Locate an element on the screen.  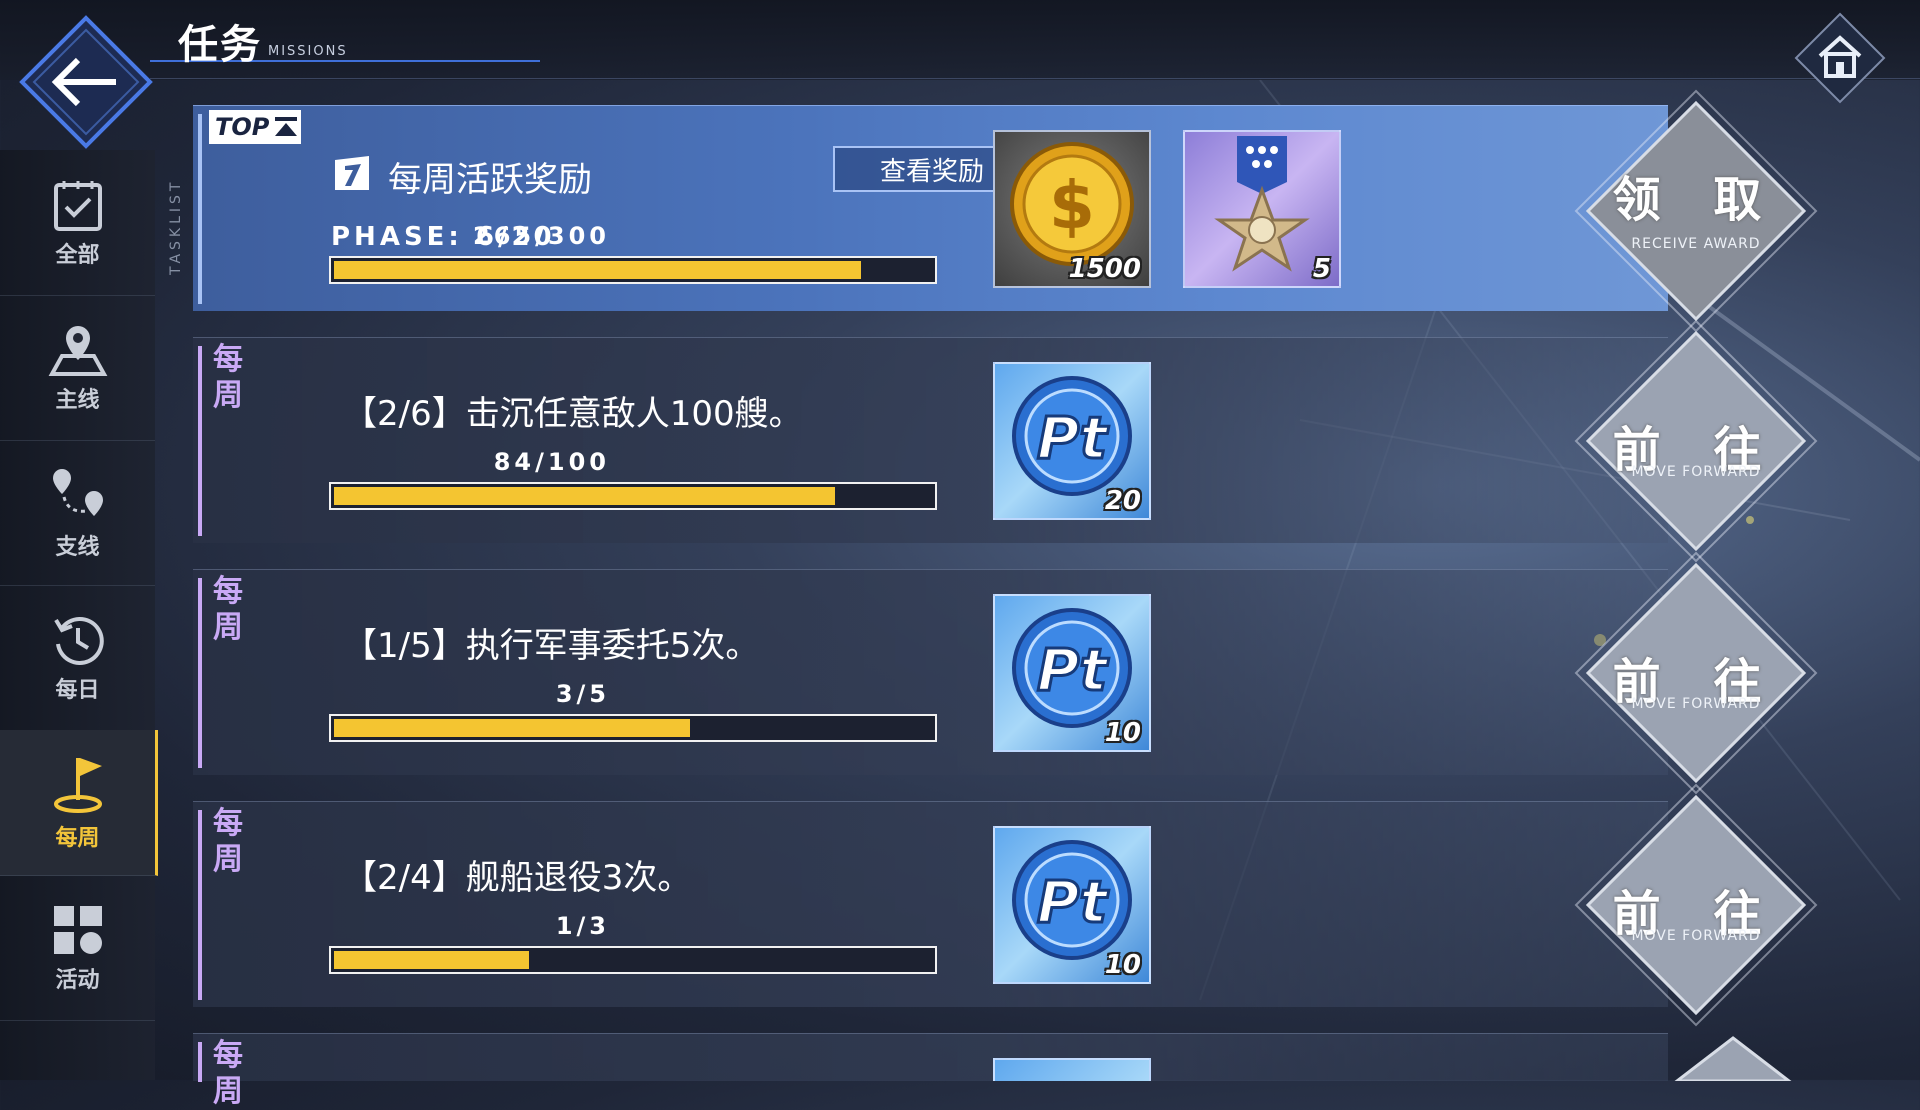
receive-award-label: 领 取 is located at coordinates (1696, 200).